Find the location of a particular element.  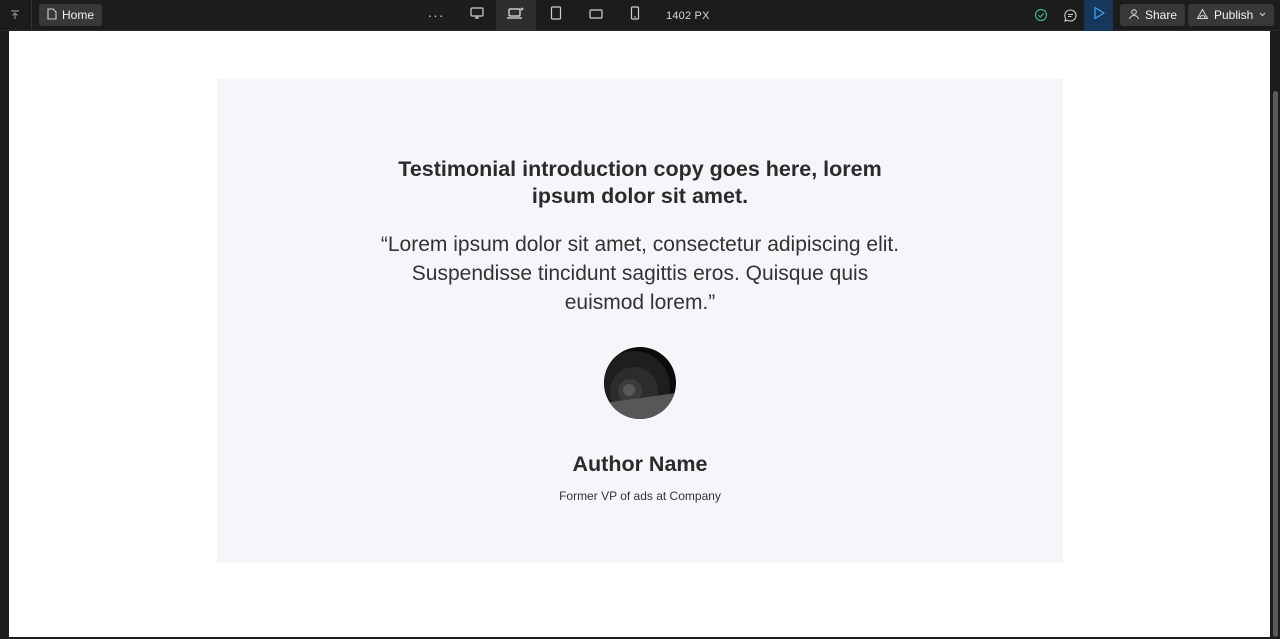

page-selector: Home is located at coordinates (71, 15).